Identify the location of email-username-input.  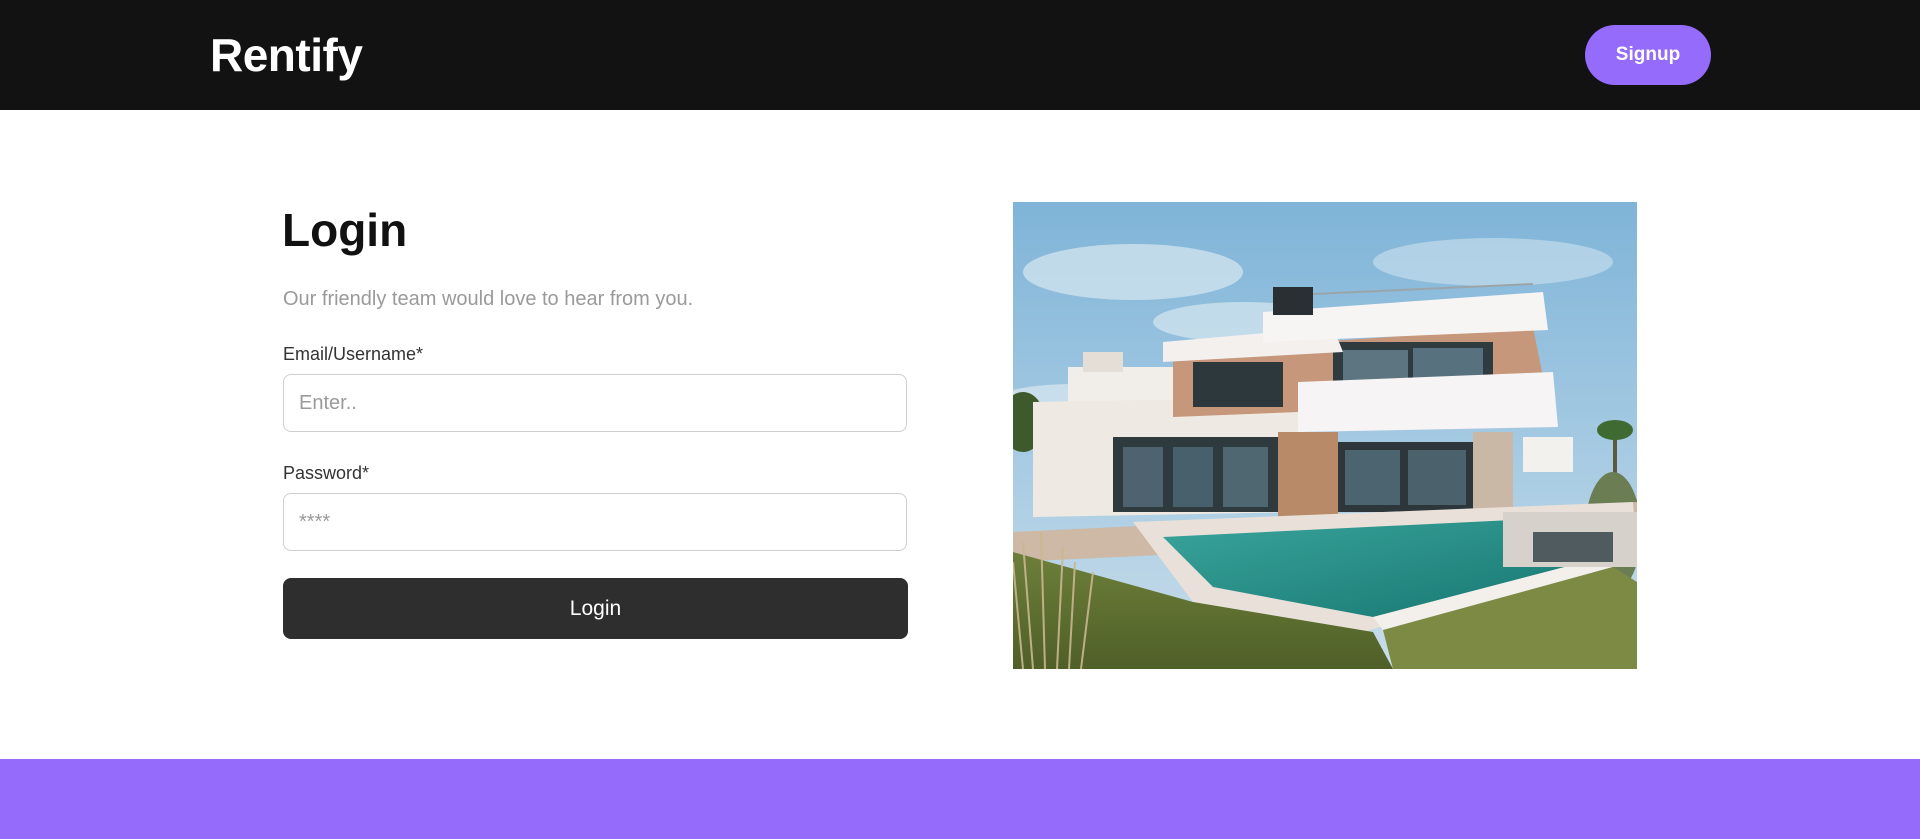
(595, 403).